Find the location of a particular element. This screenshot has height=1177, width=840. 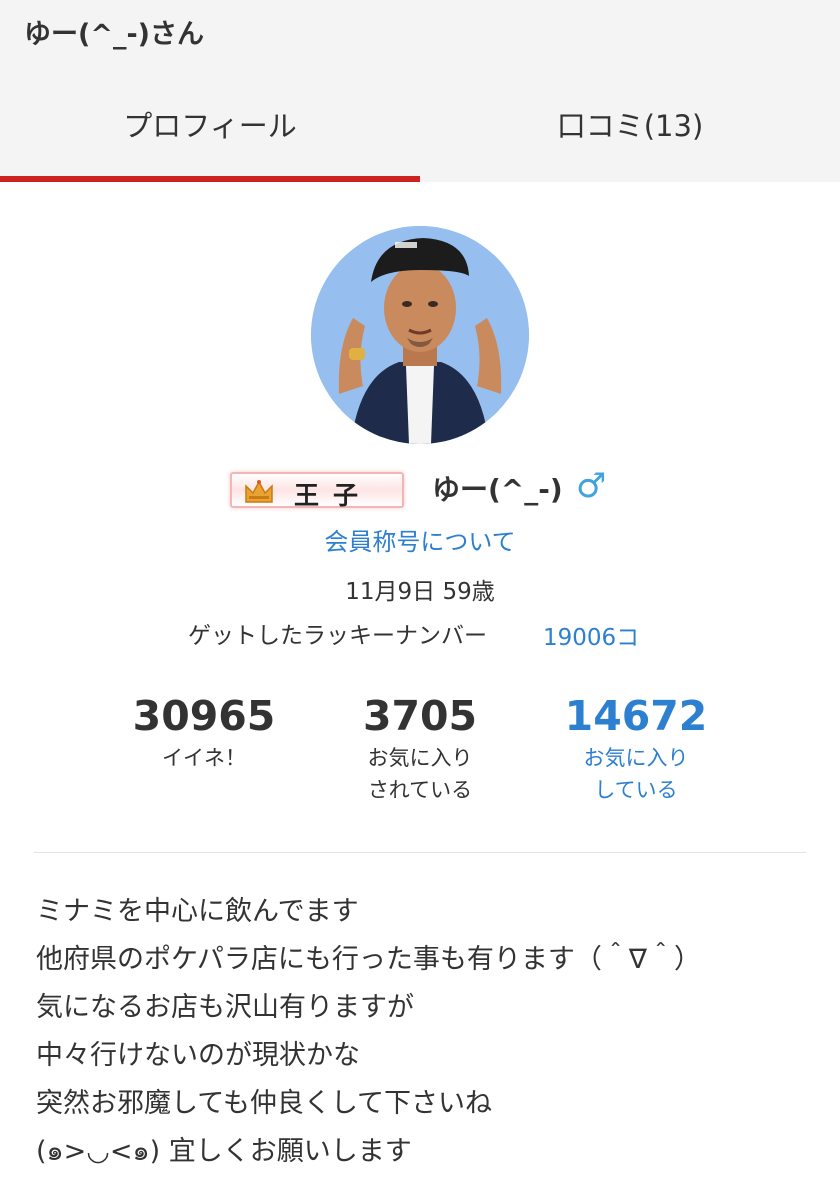

avatar-image is located at coordinates (420, 335).